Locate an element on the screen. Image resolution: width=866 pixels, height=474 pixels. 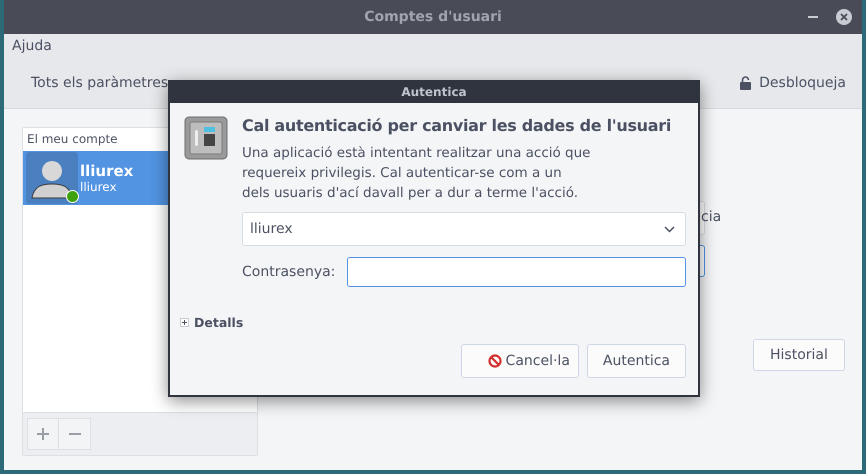
close-icon is located at coordinates (844, 17).